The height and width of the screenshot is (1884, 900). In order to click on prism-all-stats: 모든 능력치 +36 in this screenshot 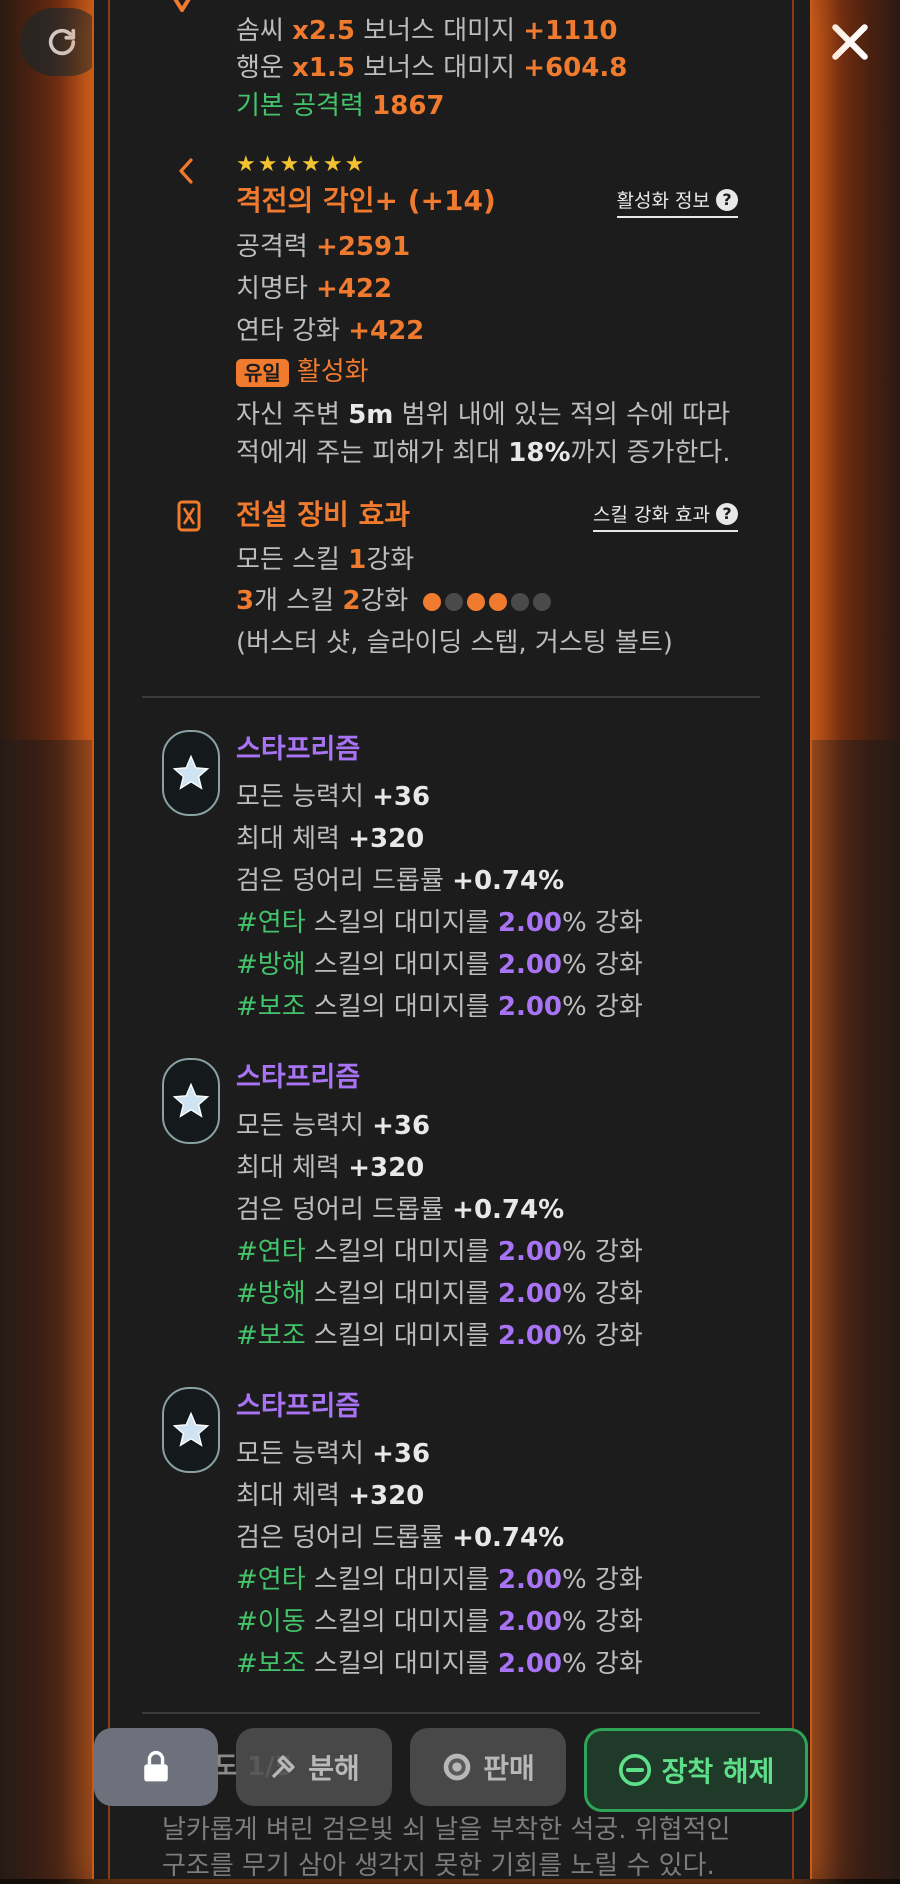, I will do `click(333, 1454)`.